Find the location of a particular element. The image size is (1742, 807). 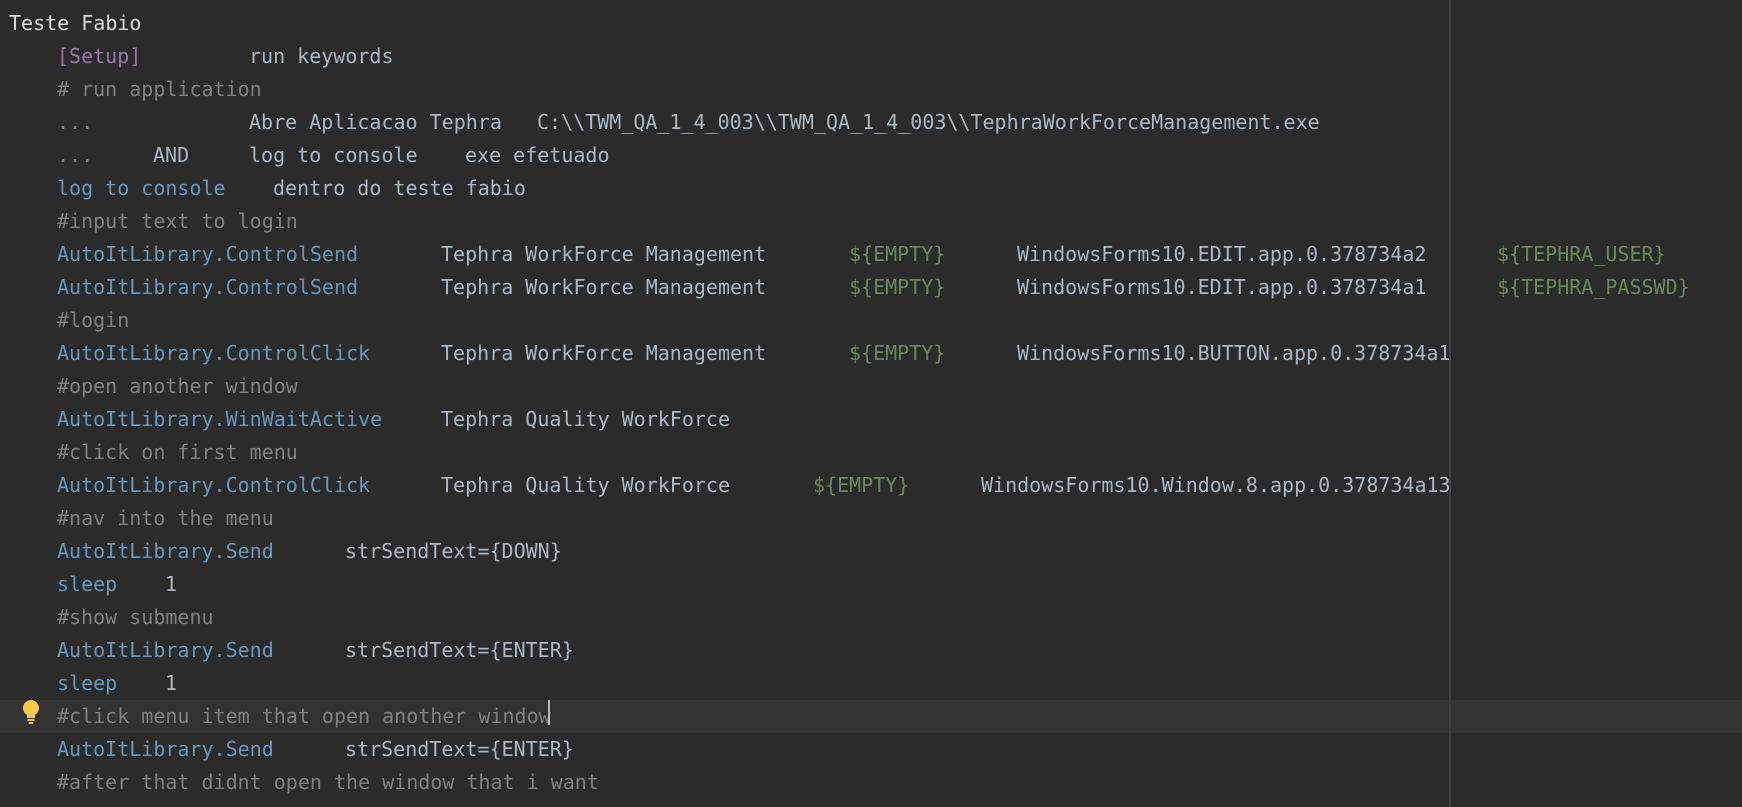

code-token: AND is located at coordinates (171, 155).